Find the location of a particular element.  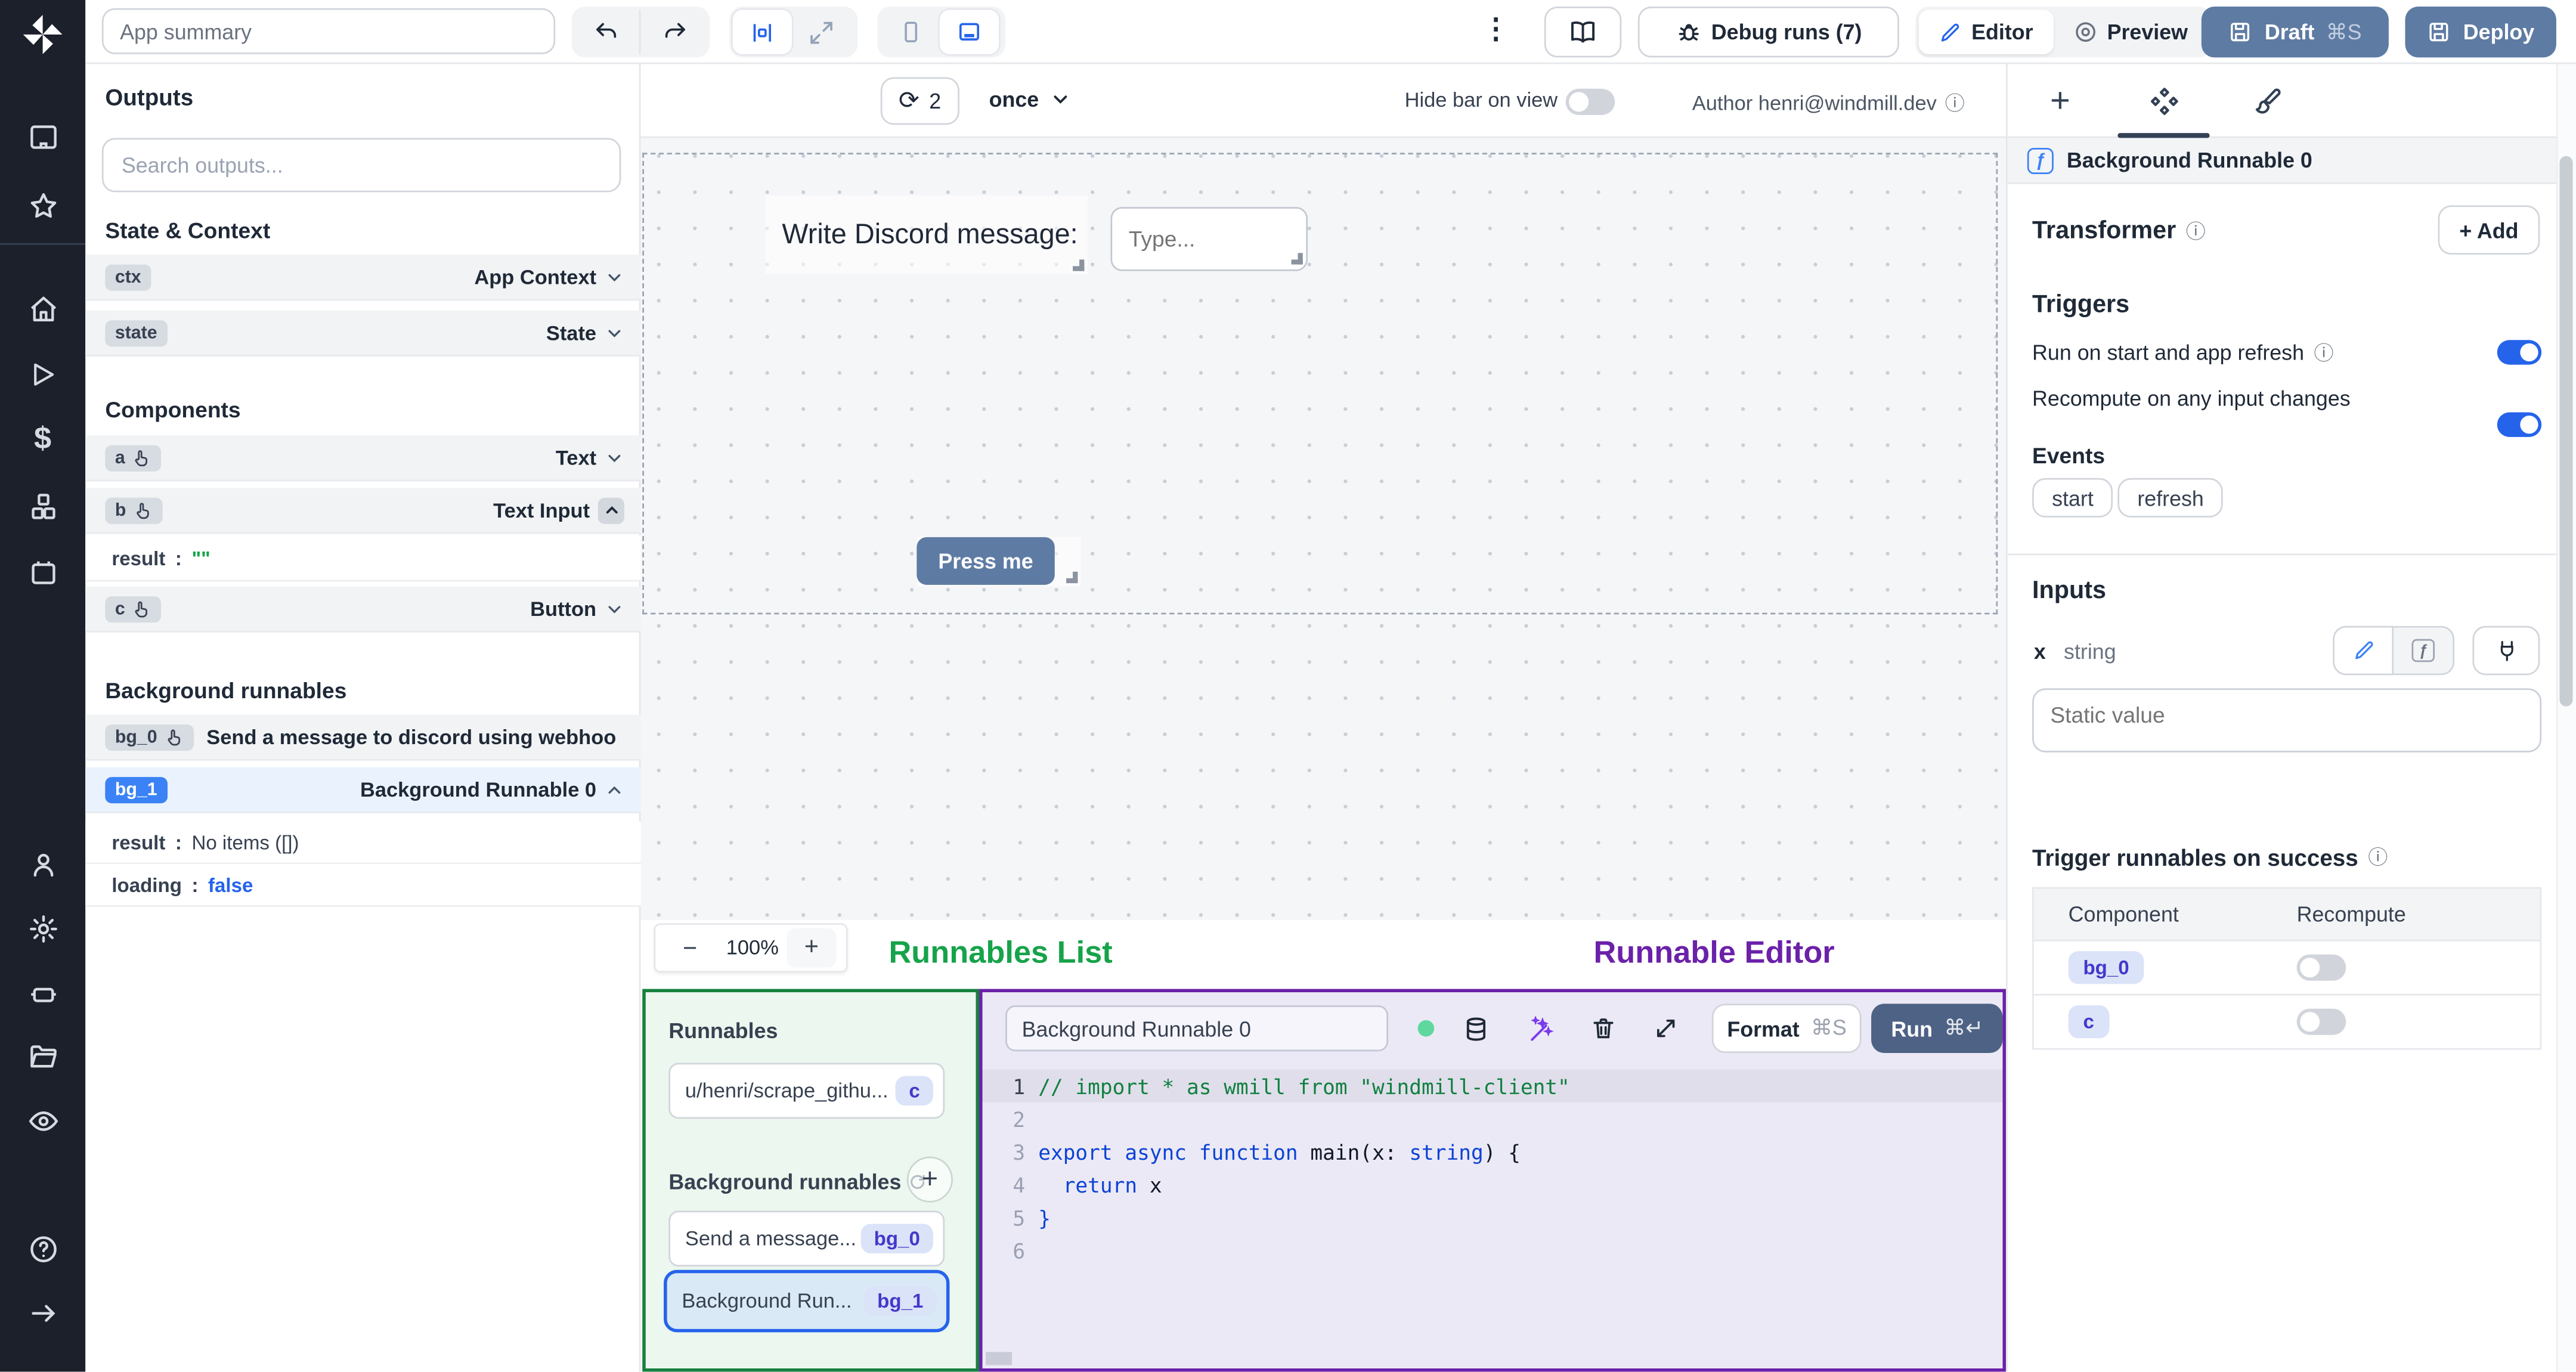

recompute-any-toggle is located at coordinates (2519, 424).